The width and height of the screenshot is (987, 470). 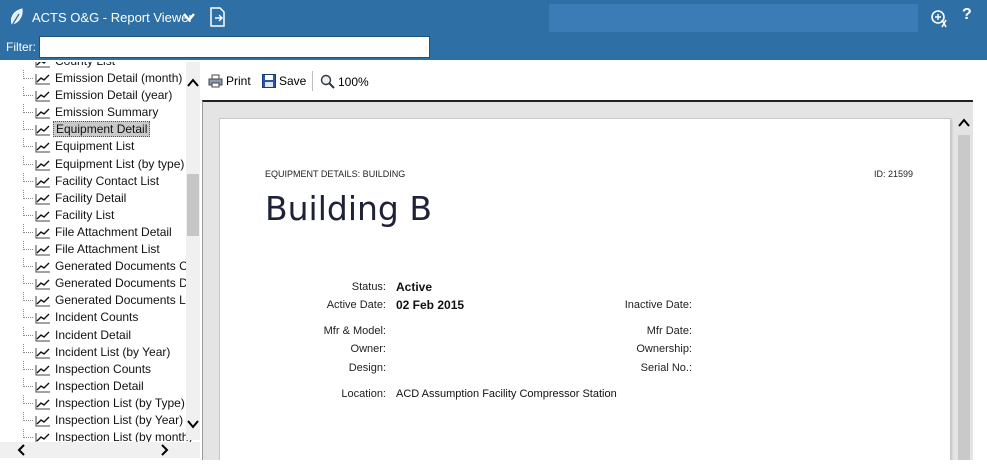 I want to click on tree-item-label: Facility List, so click(x=85, y=214).